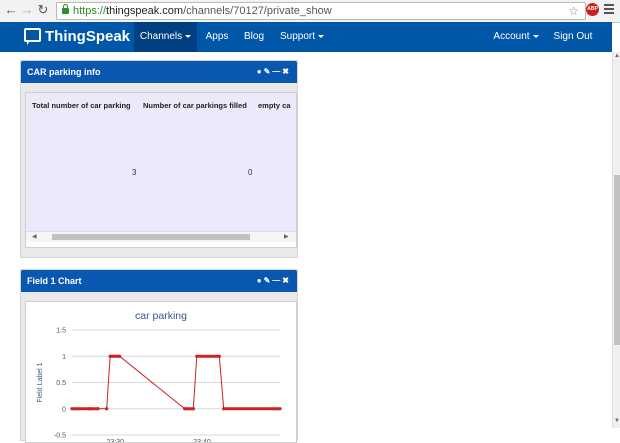  What do you see at coordinates (88, 36) in the screenshot?
I see `brand-name: ThingSpeak` at bounding box center [88, 36].